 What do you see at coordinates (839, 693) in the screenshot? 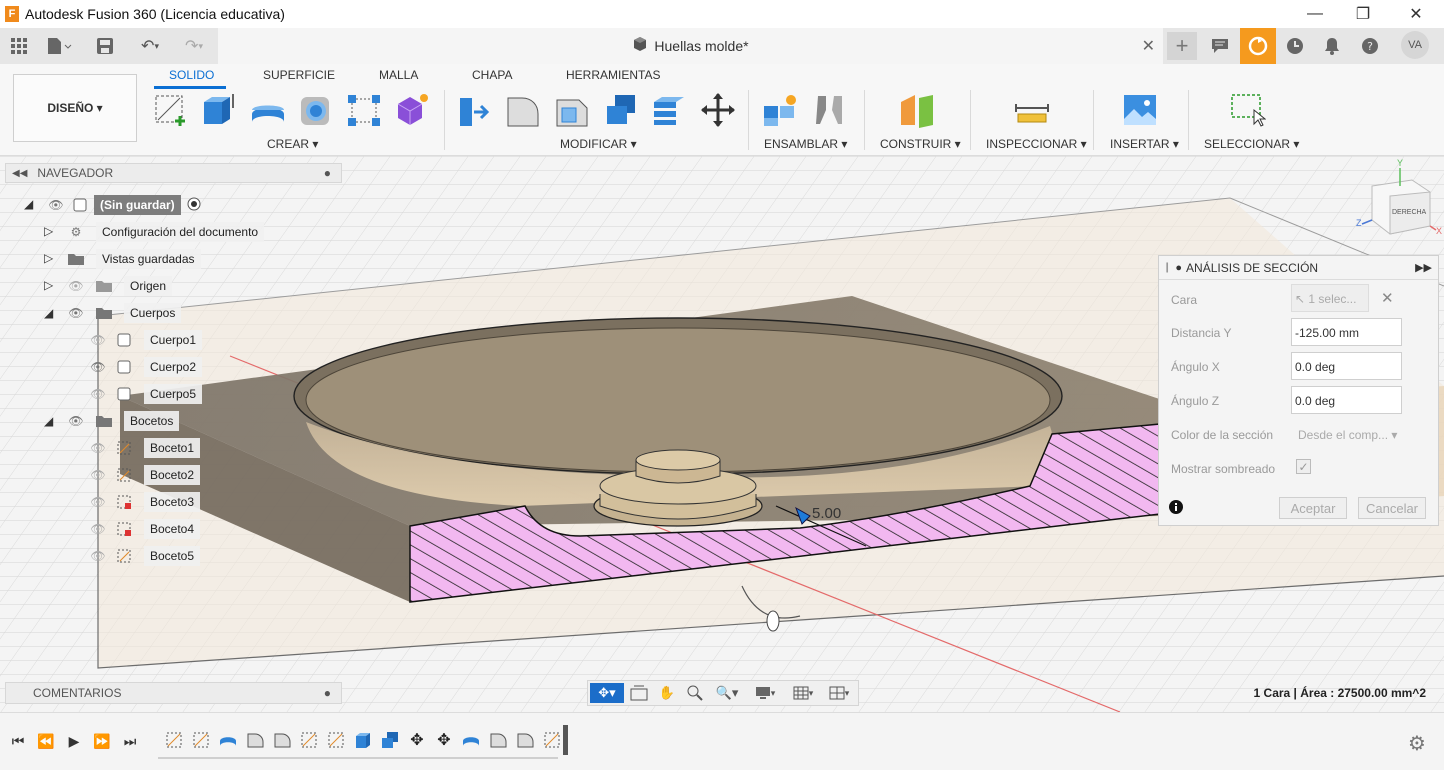
I see `viewports-icon: ▾` at bounding box center [839, 693].